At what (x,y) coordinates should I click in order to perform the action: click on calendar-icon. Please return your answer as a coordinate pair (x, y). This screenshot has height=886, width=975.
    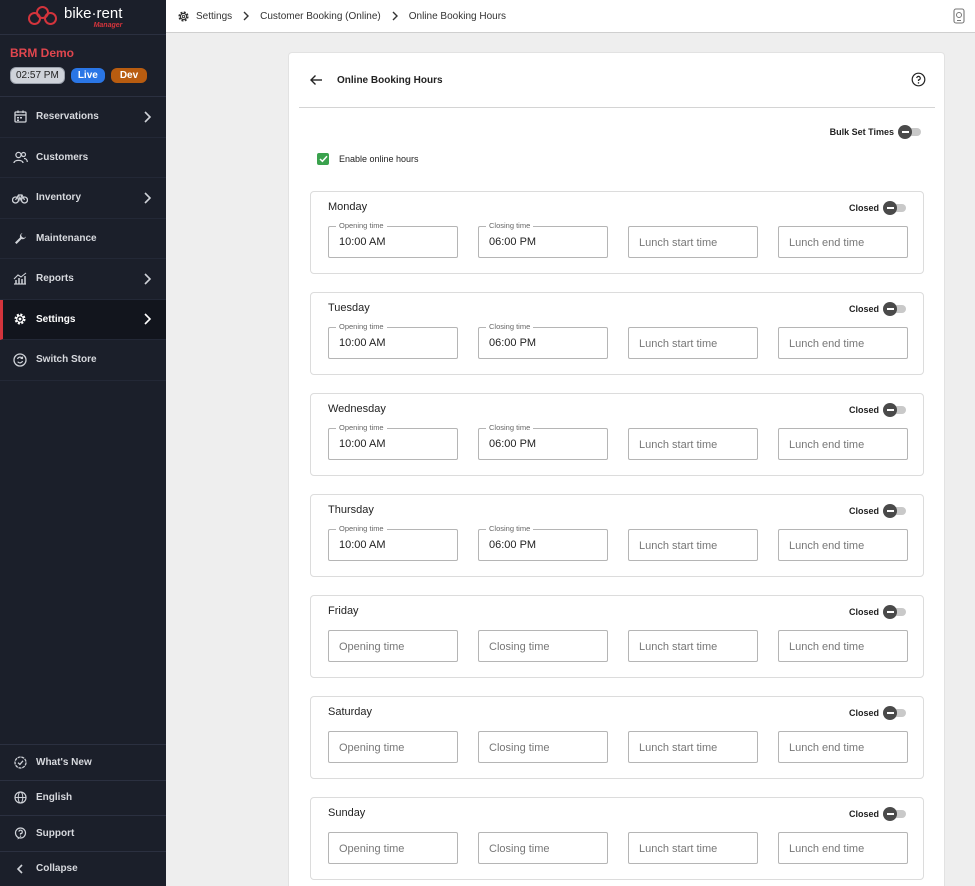
    Looking at the image, I should click on (20, 117).